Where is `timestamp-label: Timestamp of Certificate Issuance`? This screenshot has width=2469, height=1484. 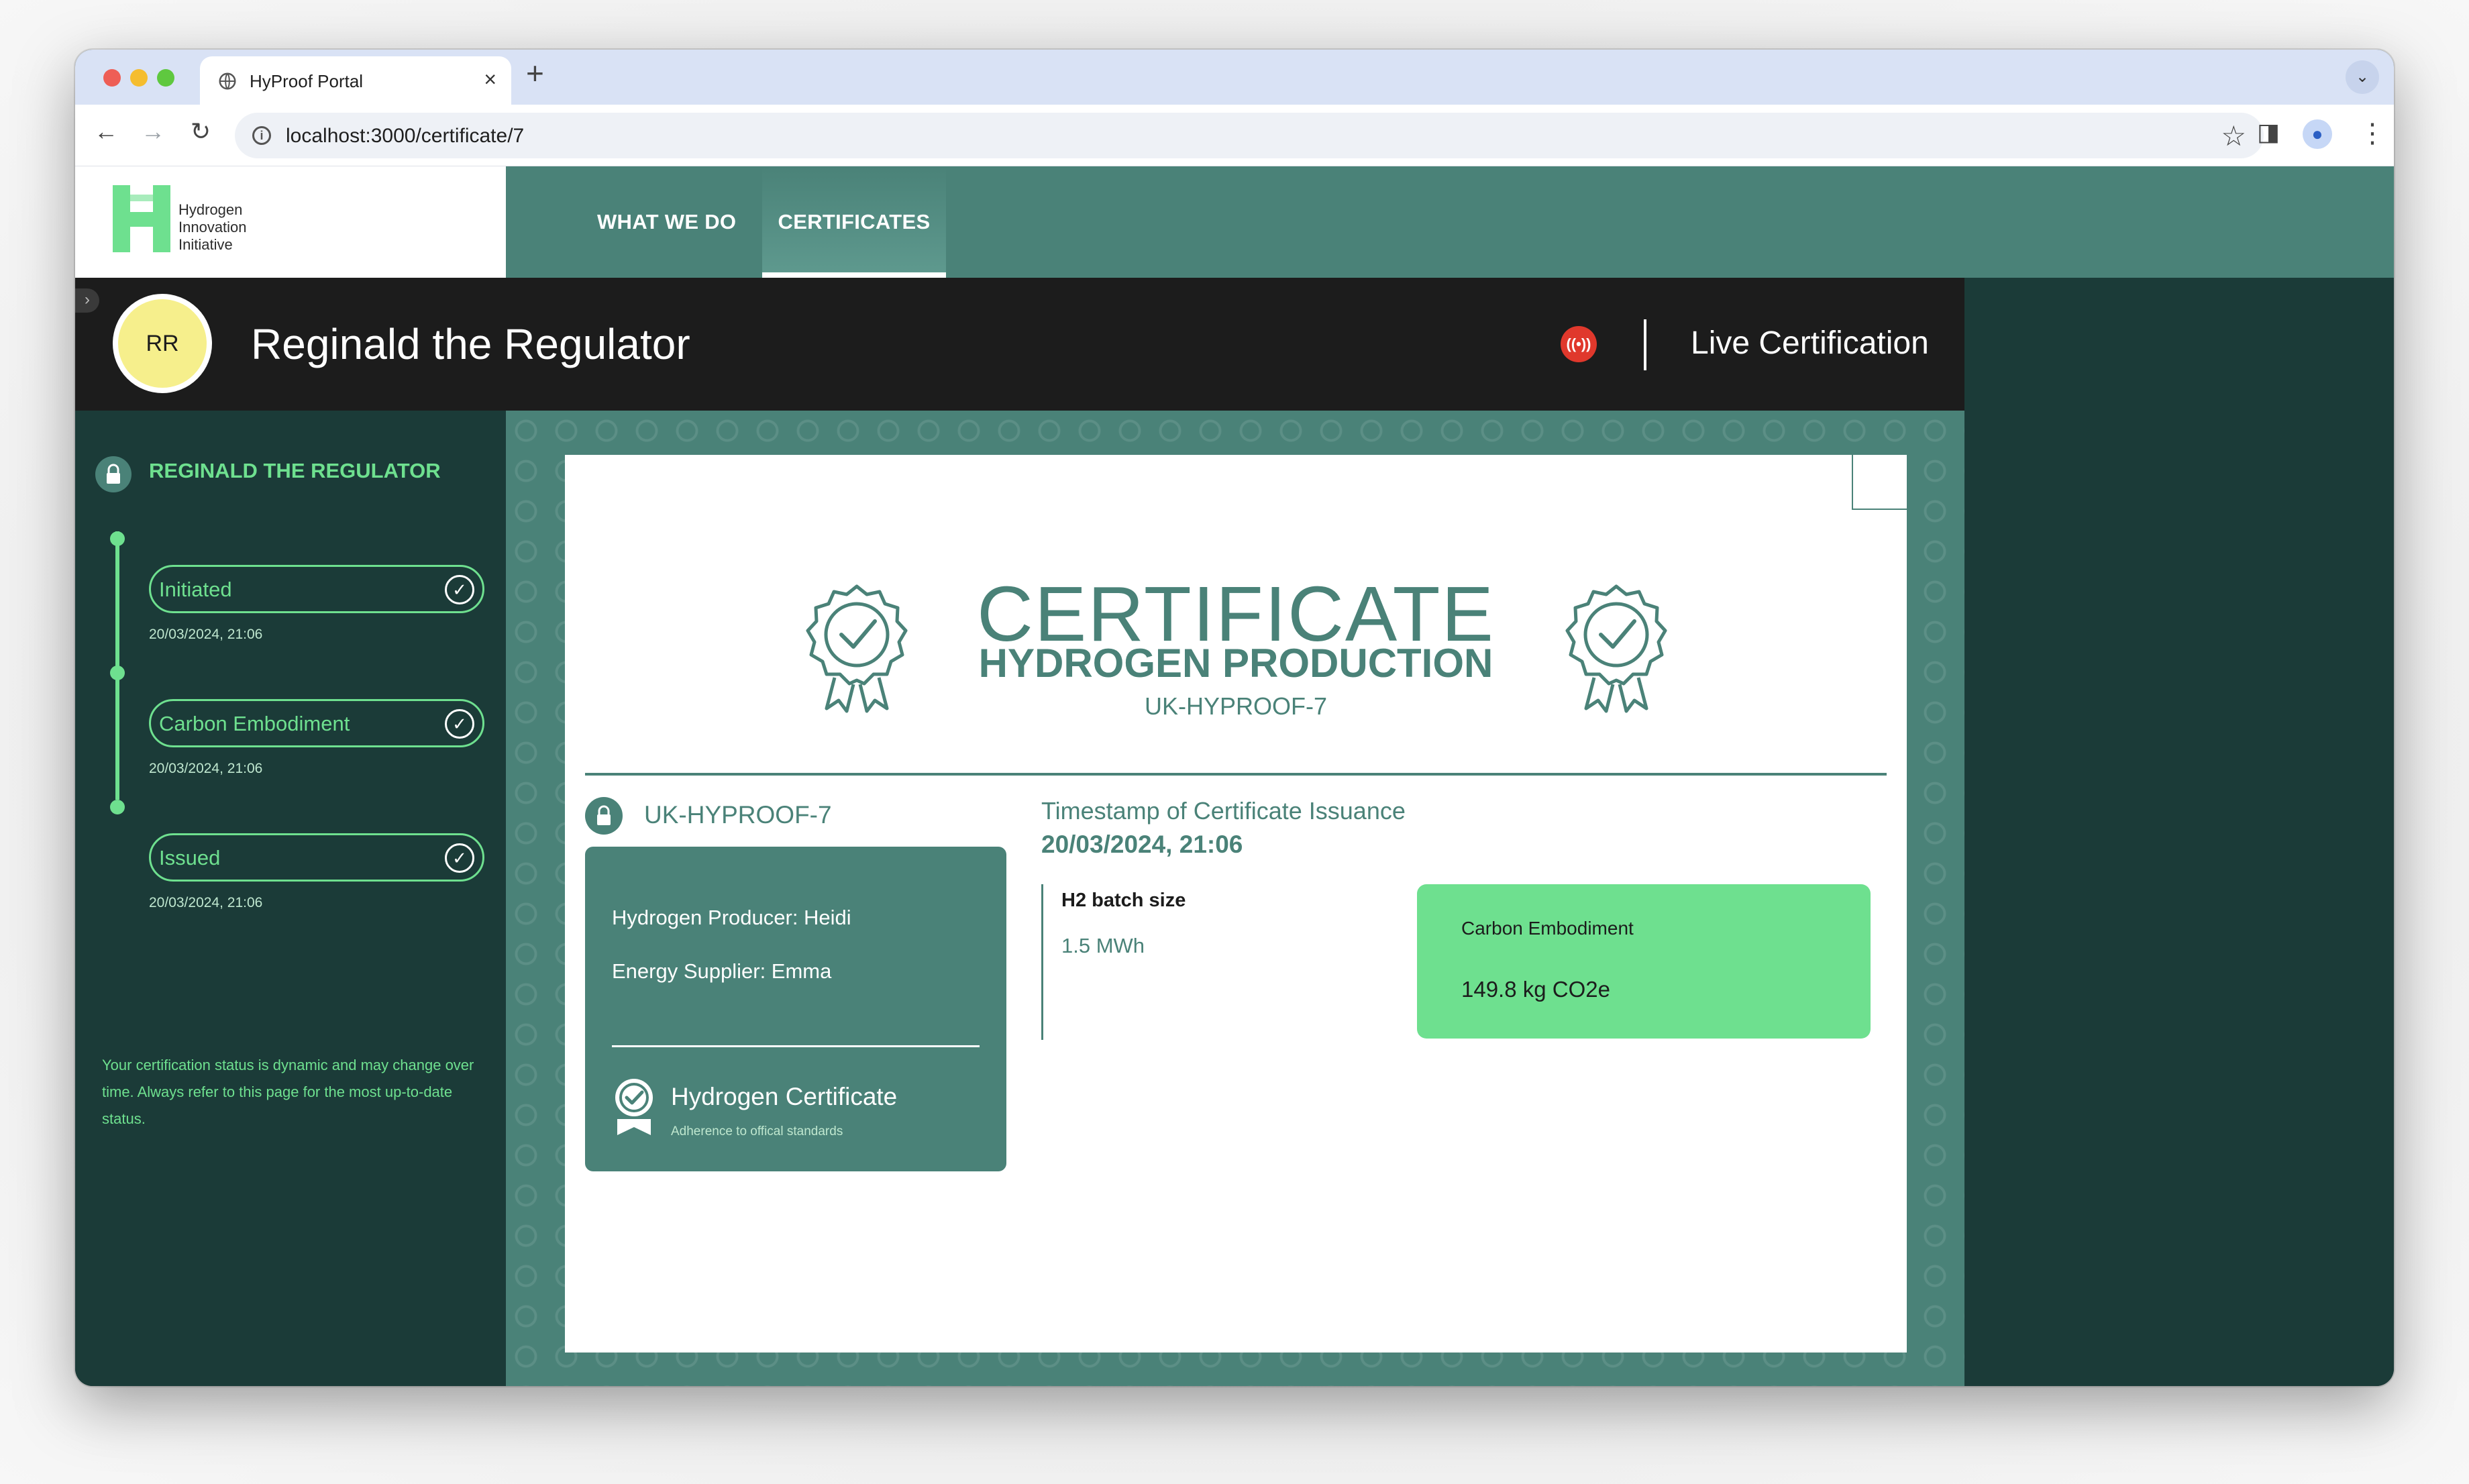 timestamp-label: Timestamp of Certificate Issuance is located at coordinates (1224, 811).